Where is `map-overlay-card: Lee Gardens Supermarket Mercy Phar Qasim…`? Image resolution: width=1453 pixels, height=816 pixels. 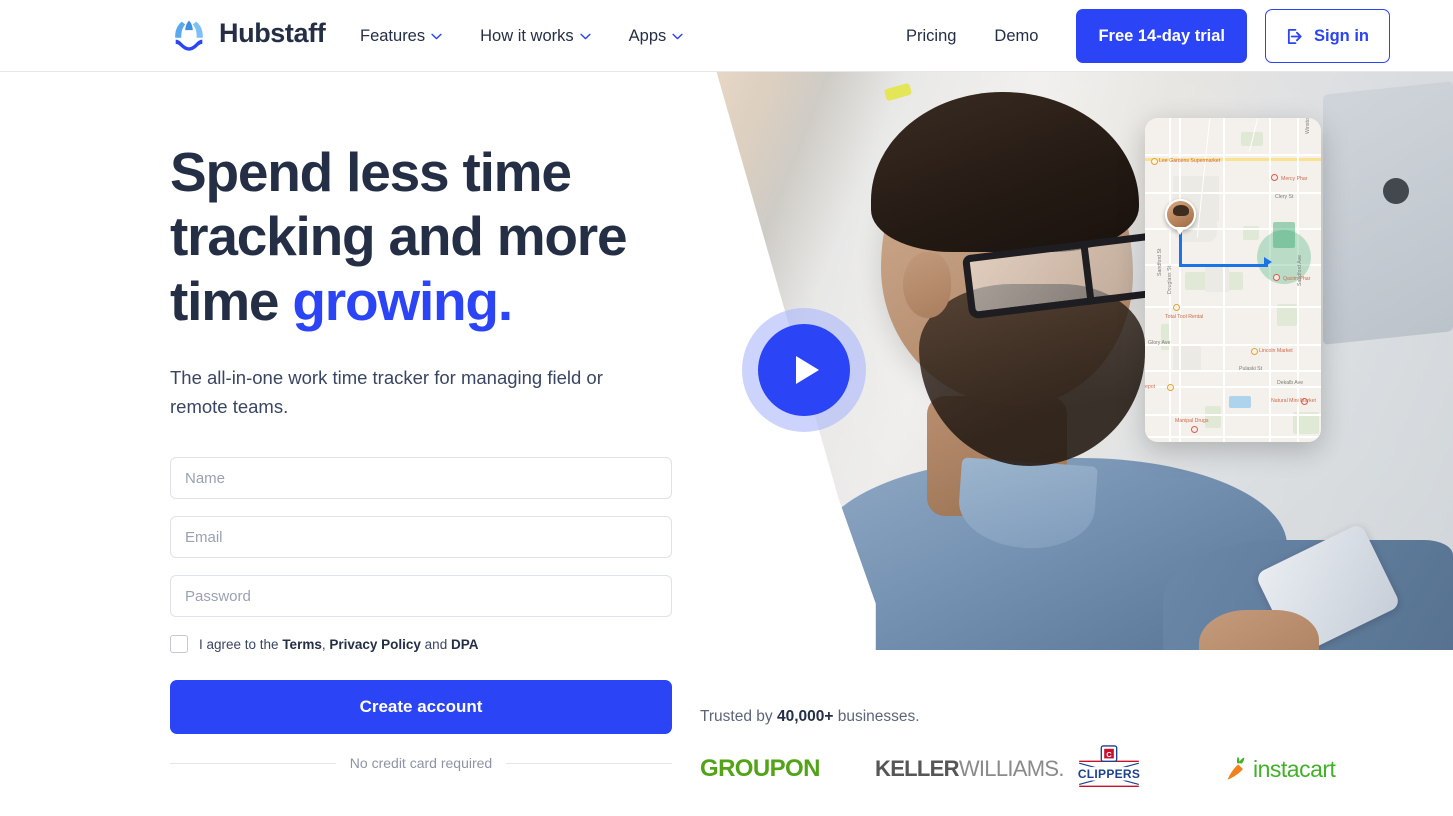 map-overlay-card: Lee Gardens Supermarket Mercy Phar Qasim… is located at coordinates (1233, 280).